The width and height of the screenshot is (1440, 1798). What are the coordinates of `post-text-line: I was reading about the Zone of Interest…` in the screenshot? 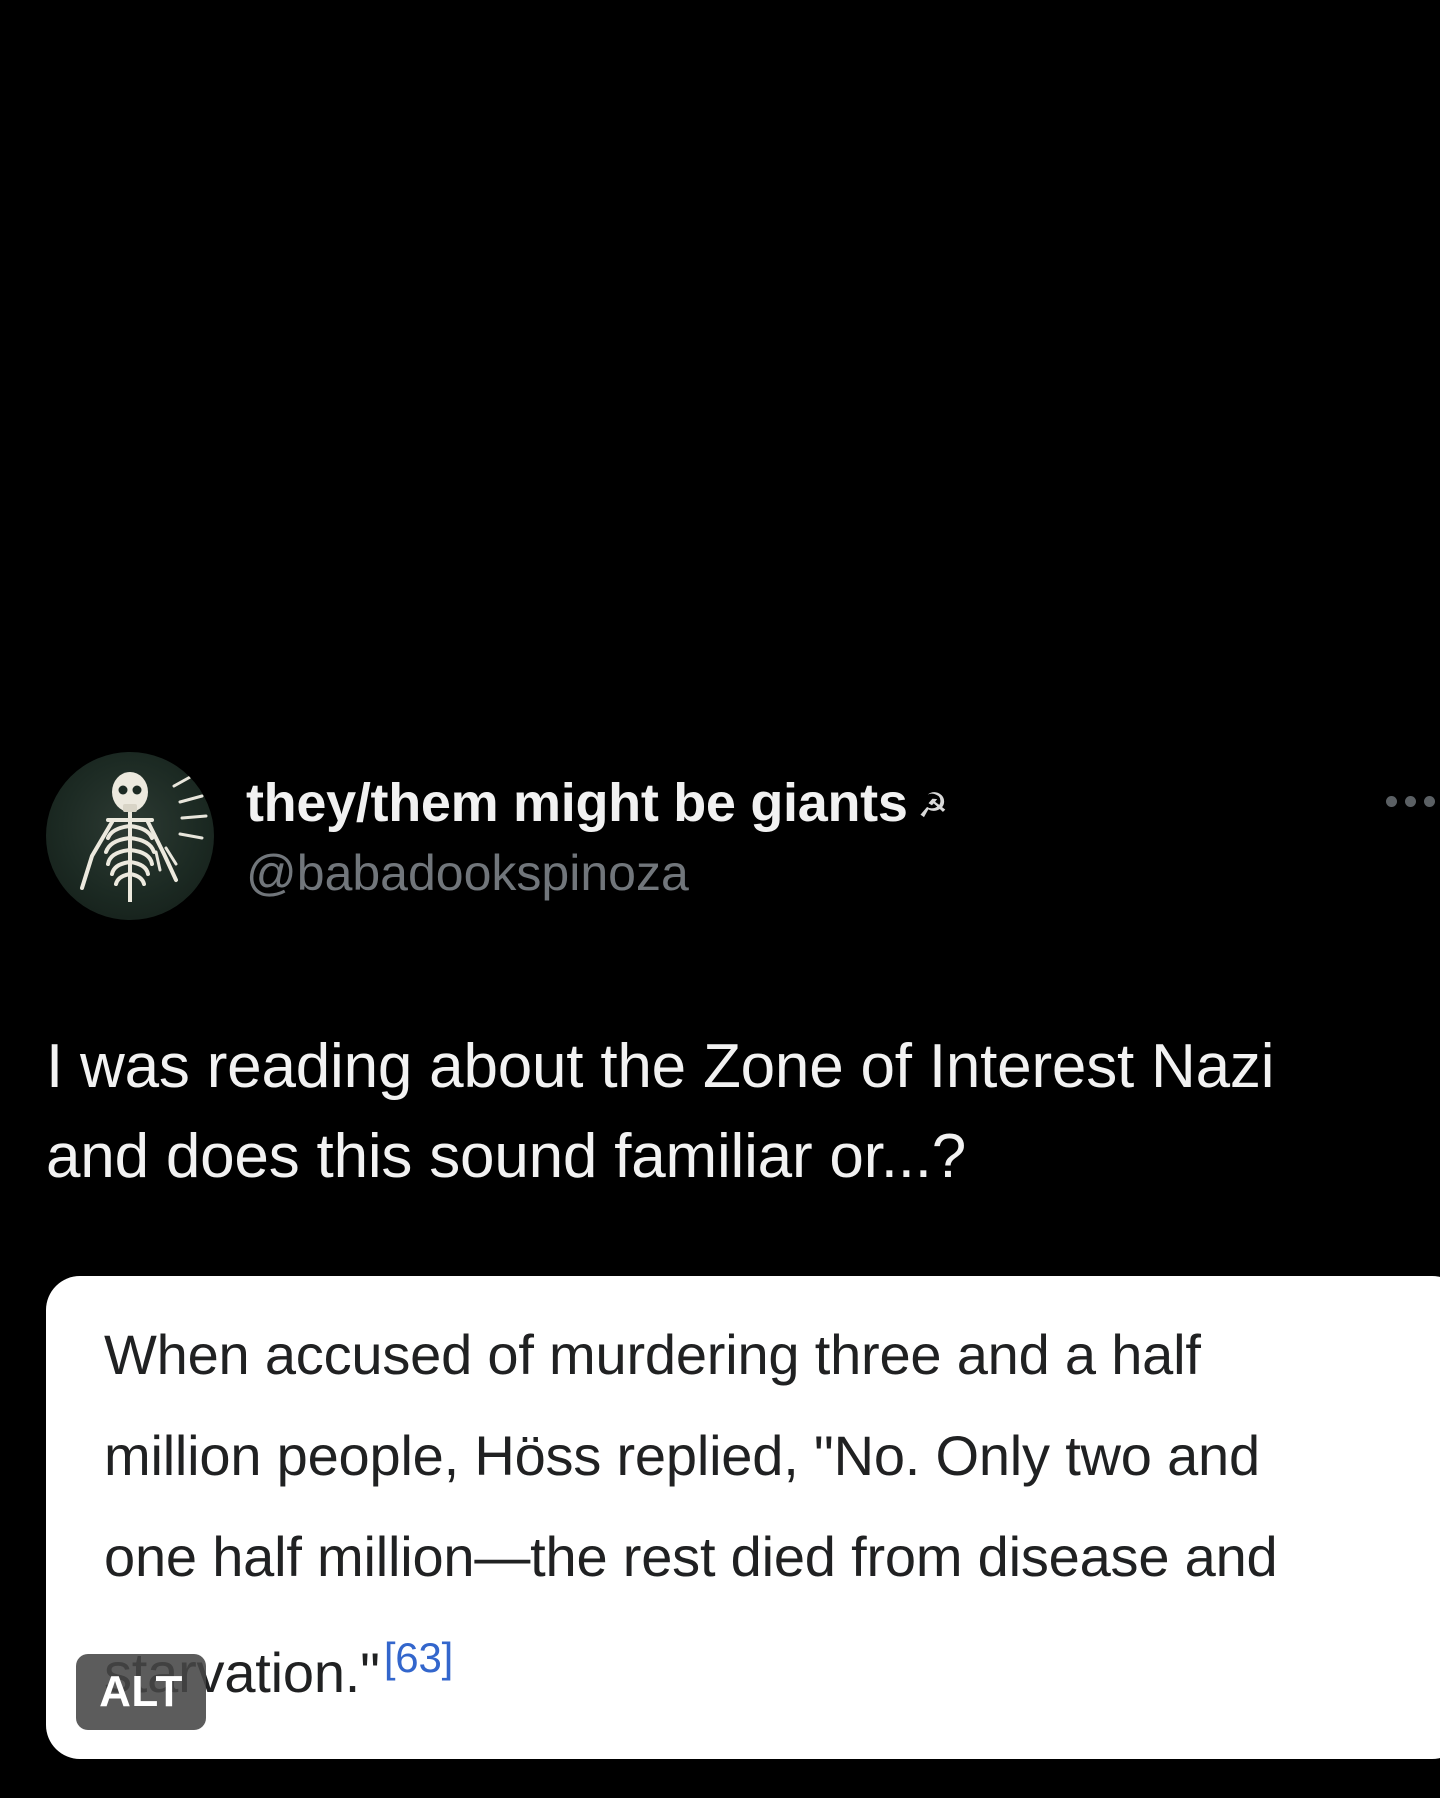 It's located at (660, 1066).